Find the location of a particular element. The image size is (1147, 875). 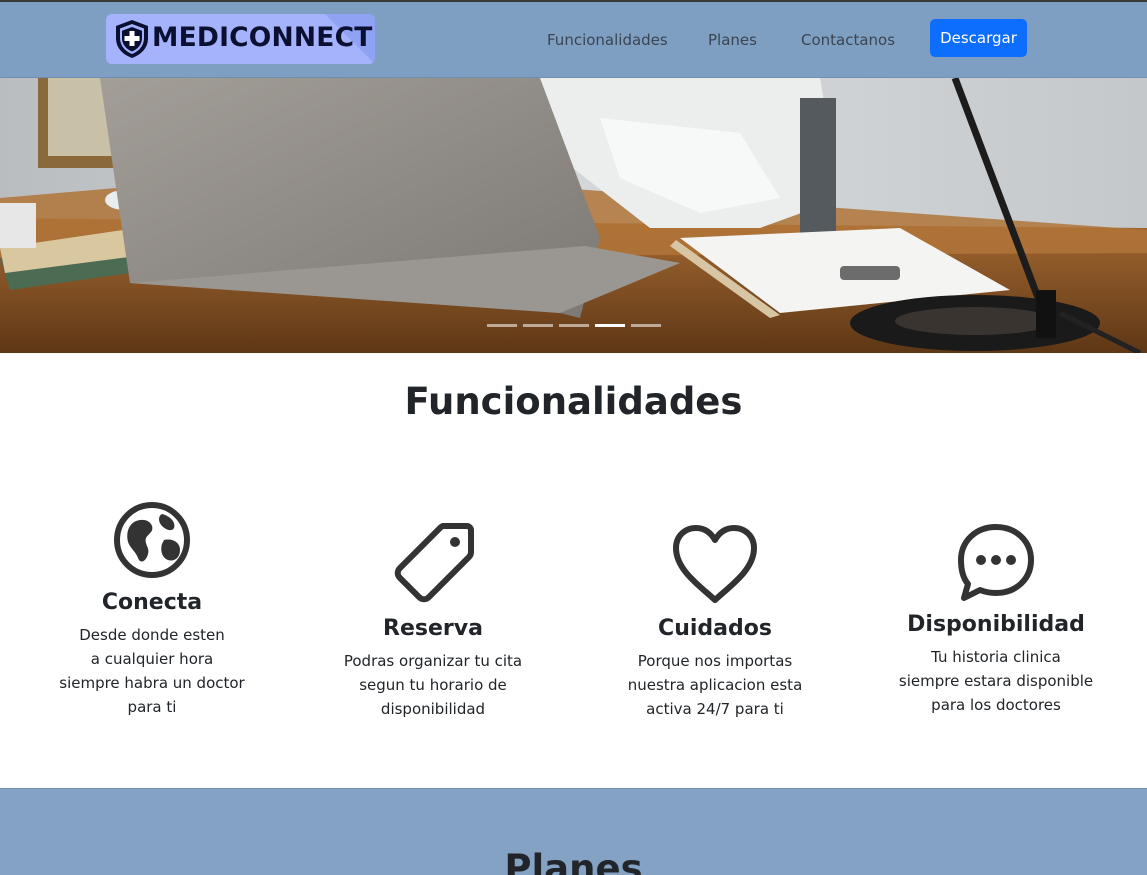

shield-cross-icon is located at coordinates (132, 39).